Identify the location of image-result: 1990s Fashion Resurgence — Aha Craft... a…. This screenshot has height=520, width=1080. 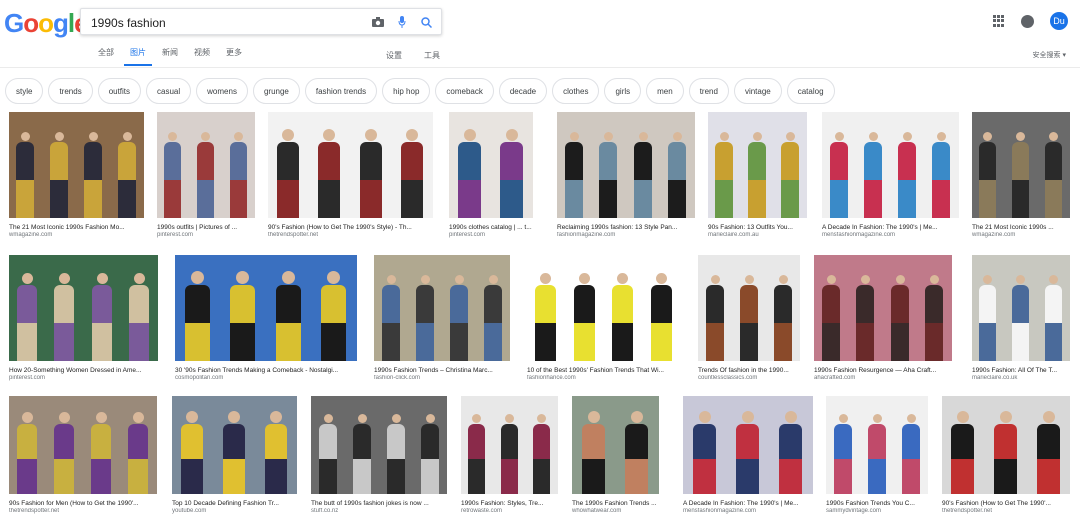
(883, 318).